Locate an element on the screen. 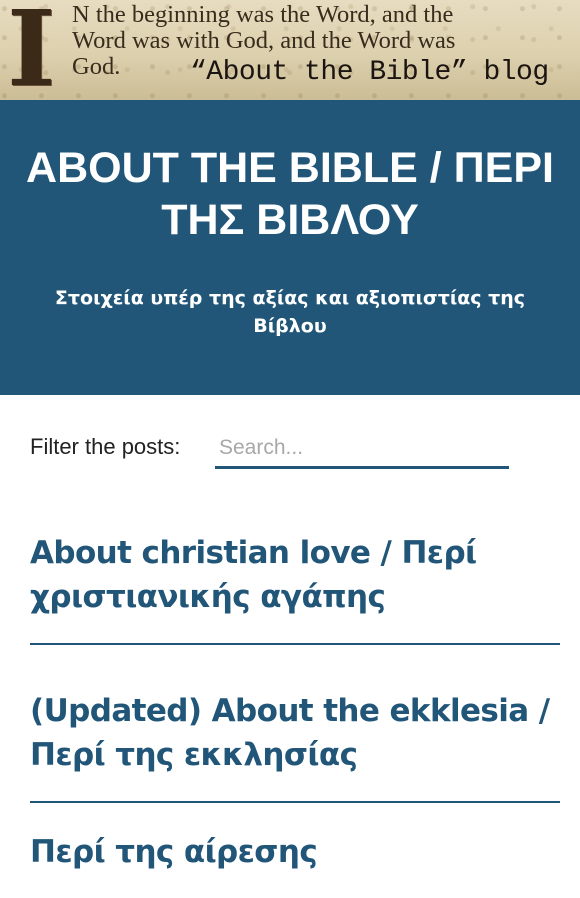  post-filter: Filter the posts: is located at coordinates (290, 439).